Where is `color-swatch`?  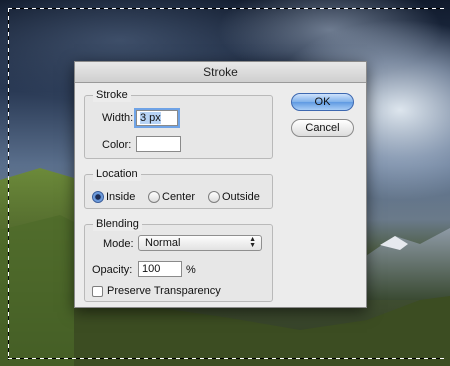 color-swatch is located at coordinates (158, 144).